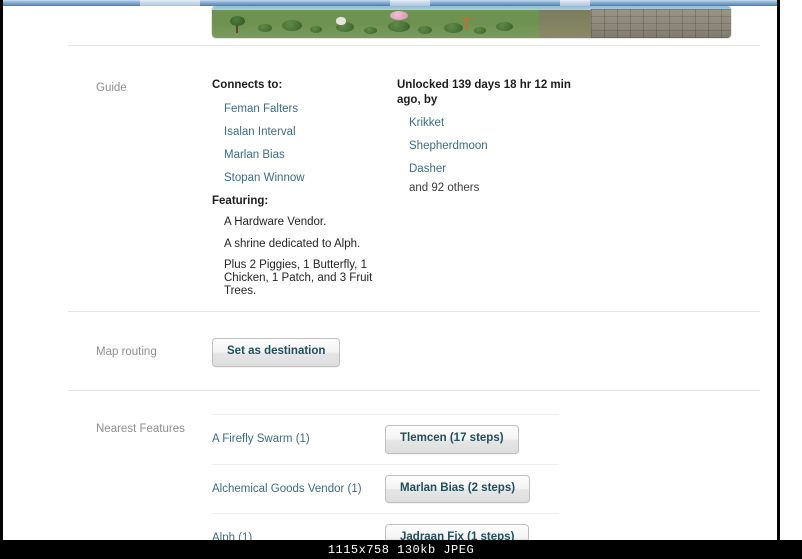 The width and height of the screenshot is (802, 559). Describe the element at coordinates (452, 439) in the screenshot. I see `goto-destination-button: Tlemcen (17 steps)` at that location.